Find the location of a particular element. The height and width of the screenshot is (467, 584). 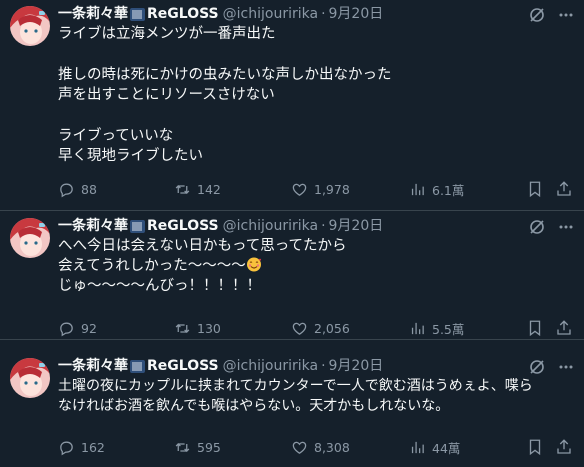

action-bar: 162 595 8,308 44萬 is located at coordinates (292, 447).